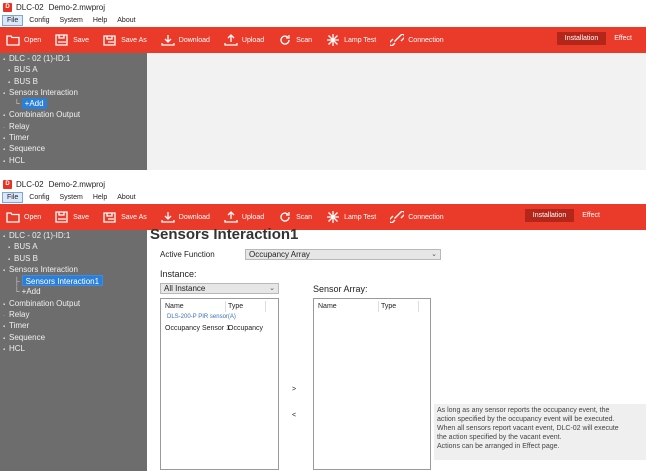  What do you see at coordinates (81, 217) in the screenshot?
I see `save-label: Save` at bounding box center [81, 217].